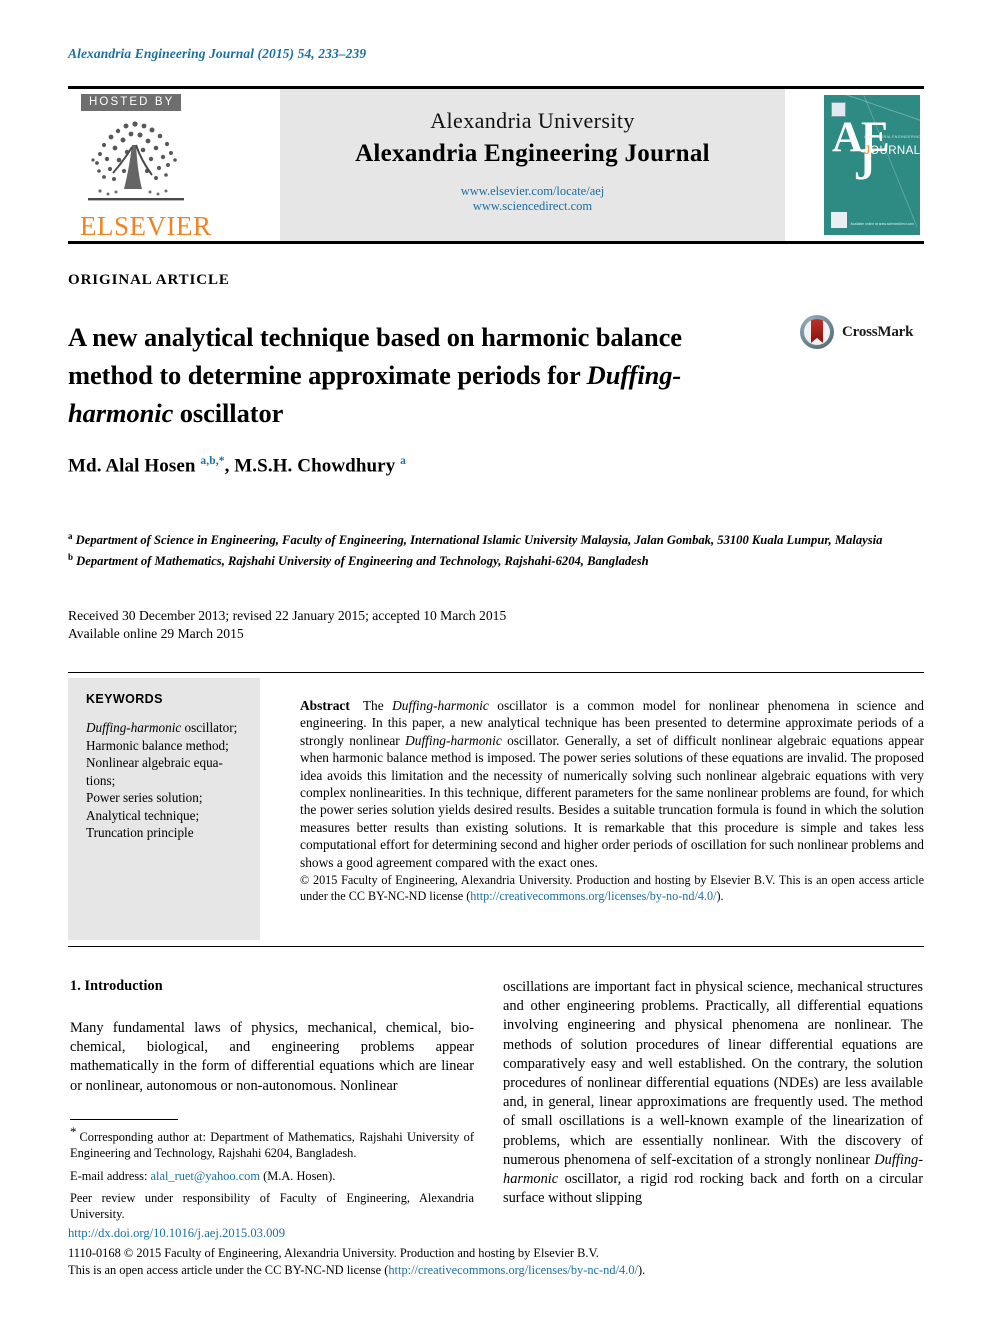  I want to click on keyword-item: Duffing-harmonic oscillator;, so click(165, 728).